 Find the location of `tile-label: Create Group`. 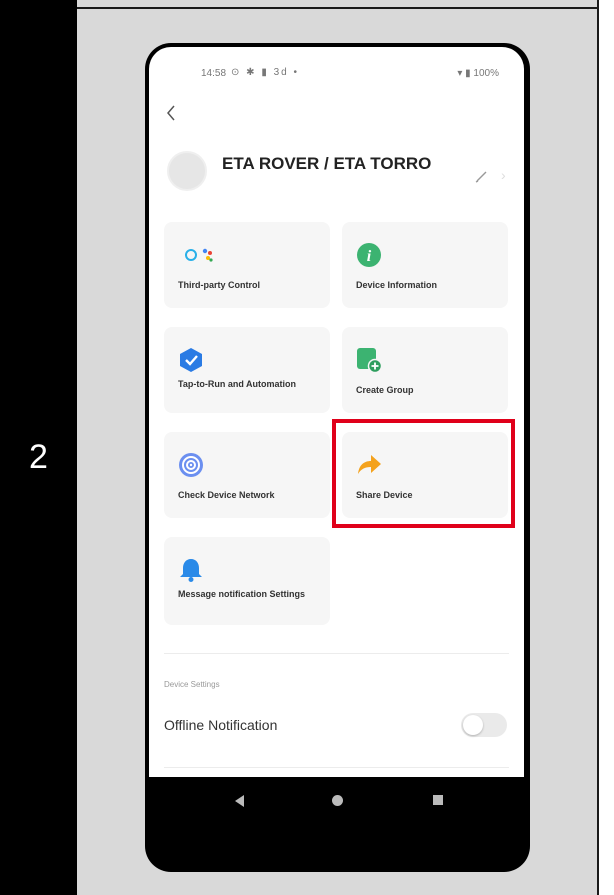

tile-label: Create Group is located at coordinates (385, 390).